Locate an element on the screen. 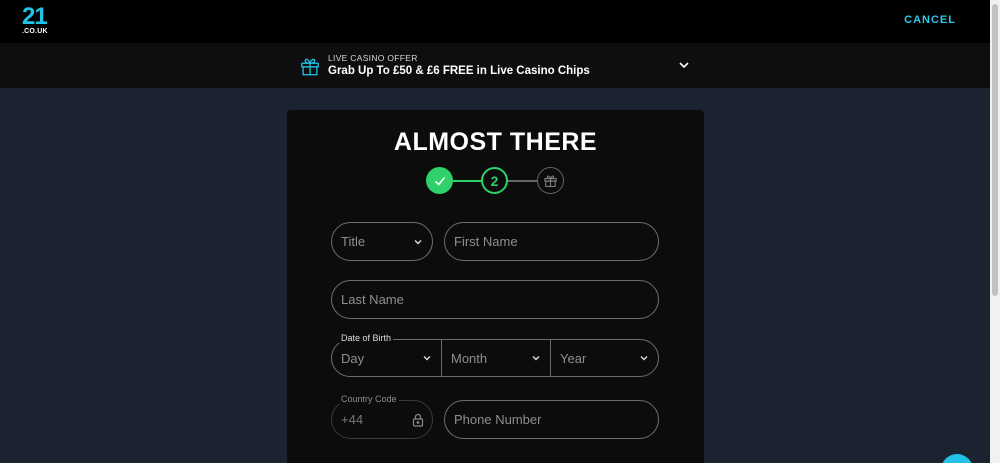 The width and height of the screenshot is (1000, 463). first-name-input: First Name is located at coordinates (551, 241).